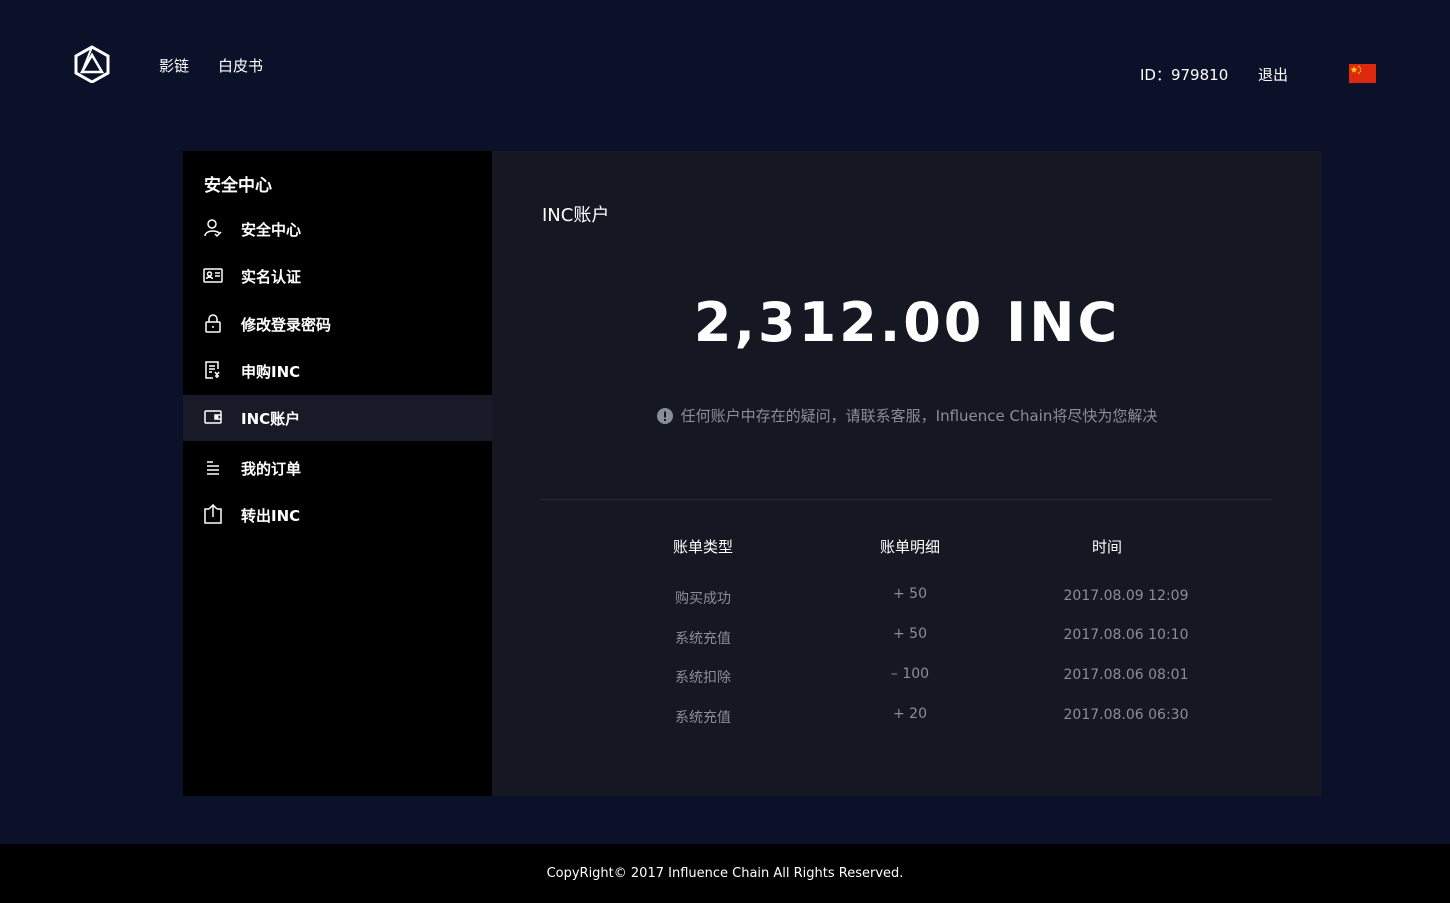 The height and width of the screenshot is (903, 1450). I want to click on notice-text: 任何账户中存在的疑问，请联系客服，Influence Chain将尽快为您解决, so click(919, 416).